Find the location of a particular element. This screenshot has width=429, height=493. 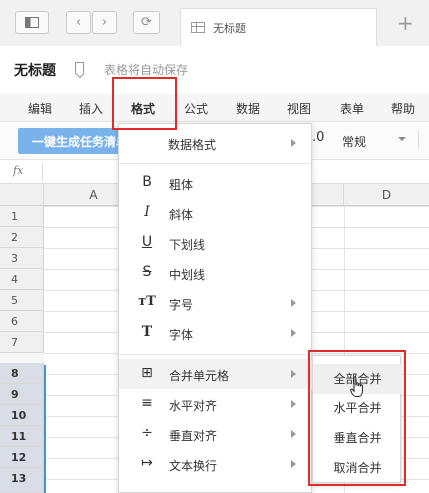

back-icon: ‹ is located at coordinates (78, 22).